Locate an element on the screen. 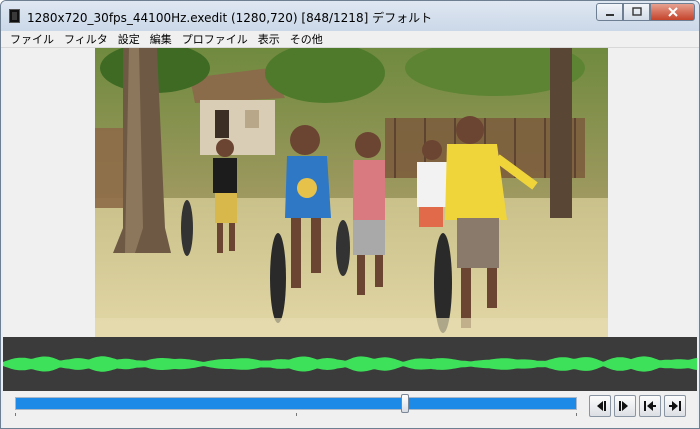 This screenshot has width=700, height=429. skip-to-start-icon is located at coordinates (650, 406).